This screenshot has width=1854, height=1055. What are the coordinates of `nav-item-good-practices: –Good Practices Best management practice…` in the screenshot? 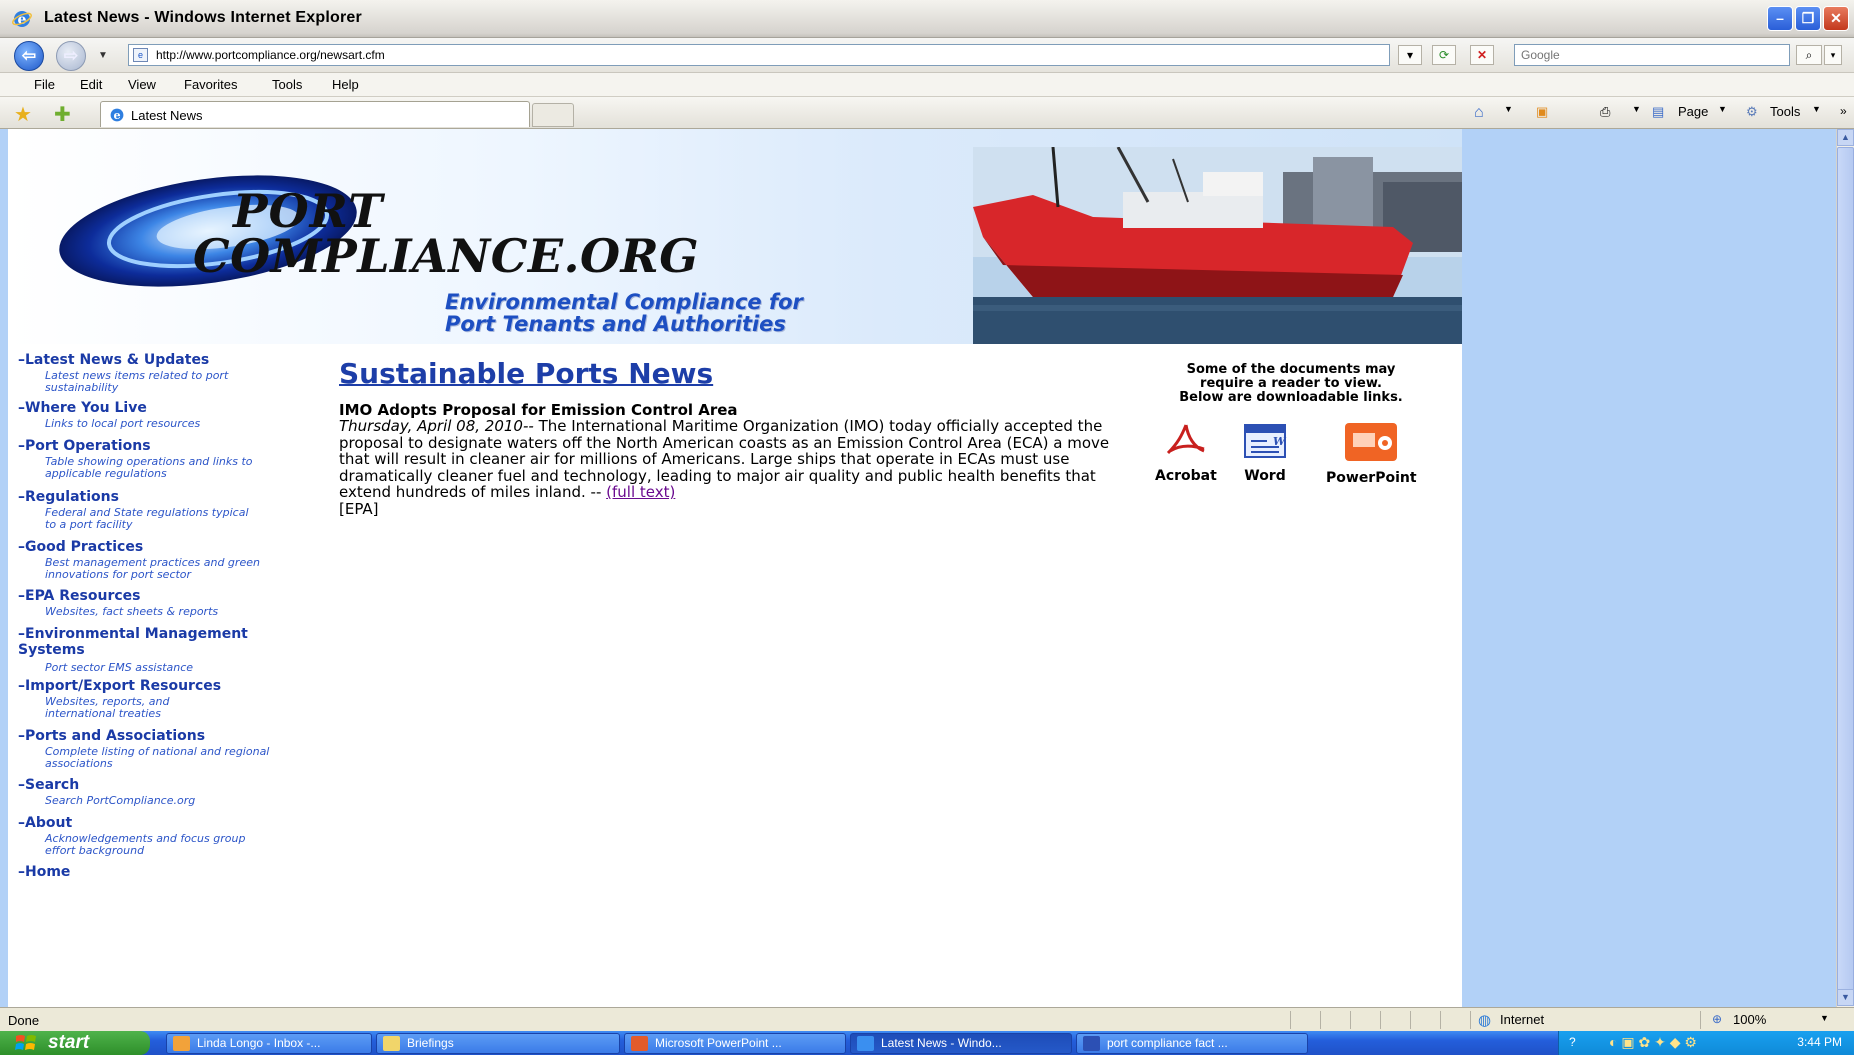 It's located at (146, 560).